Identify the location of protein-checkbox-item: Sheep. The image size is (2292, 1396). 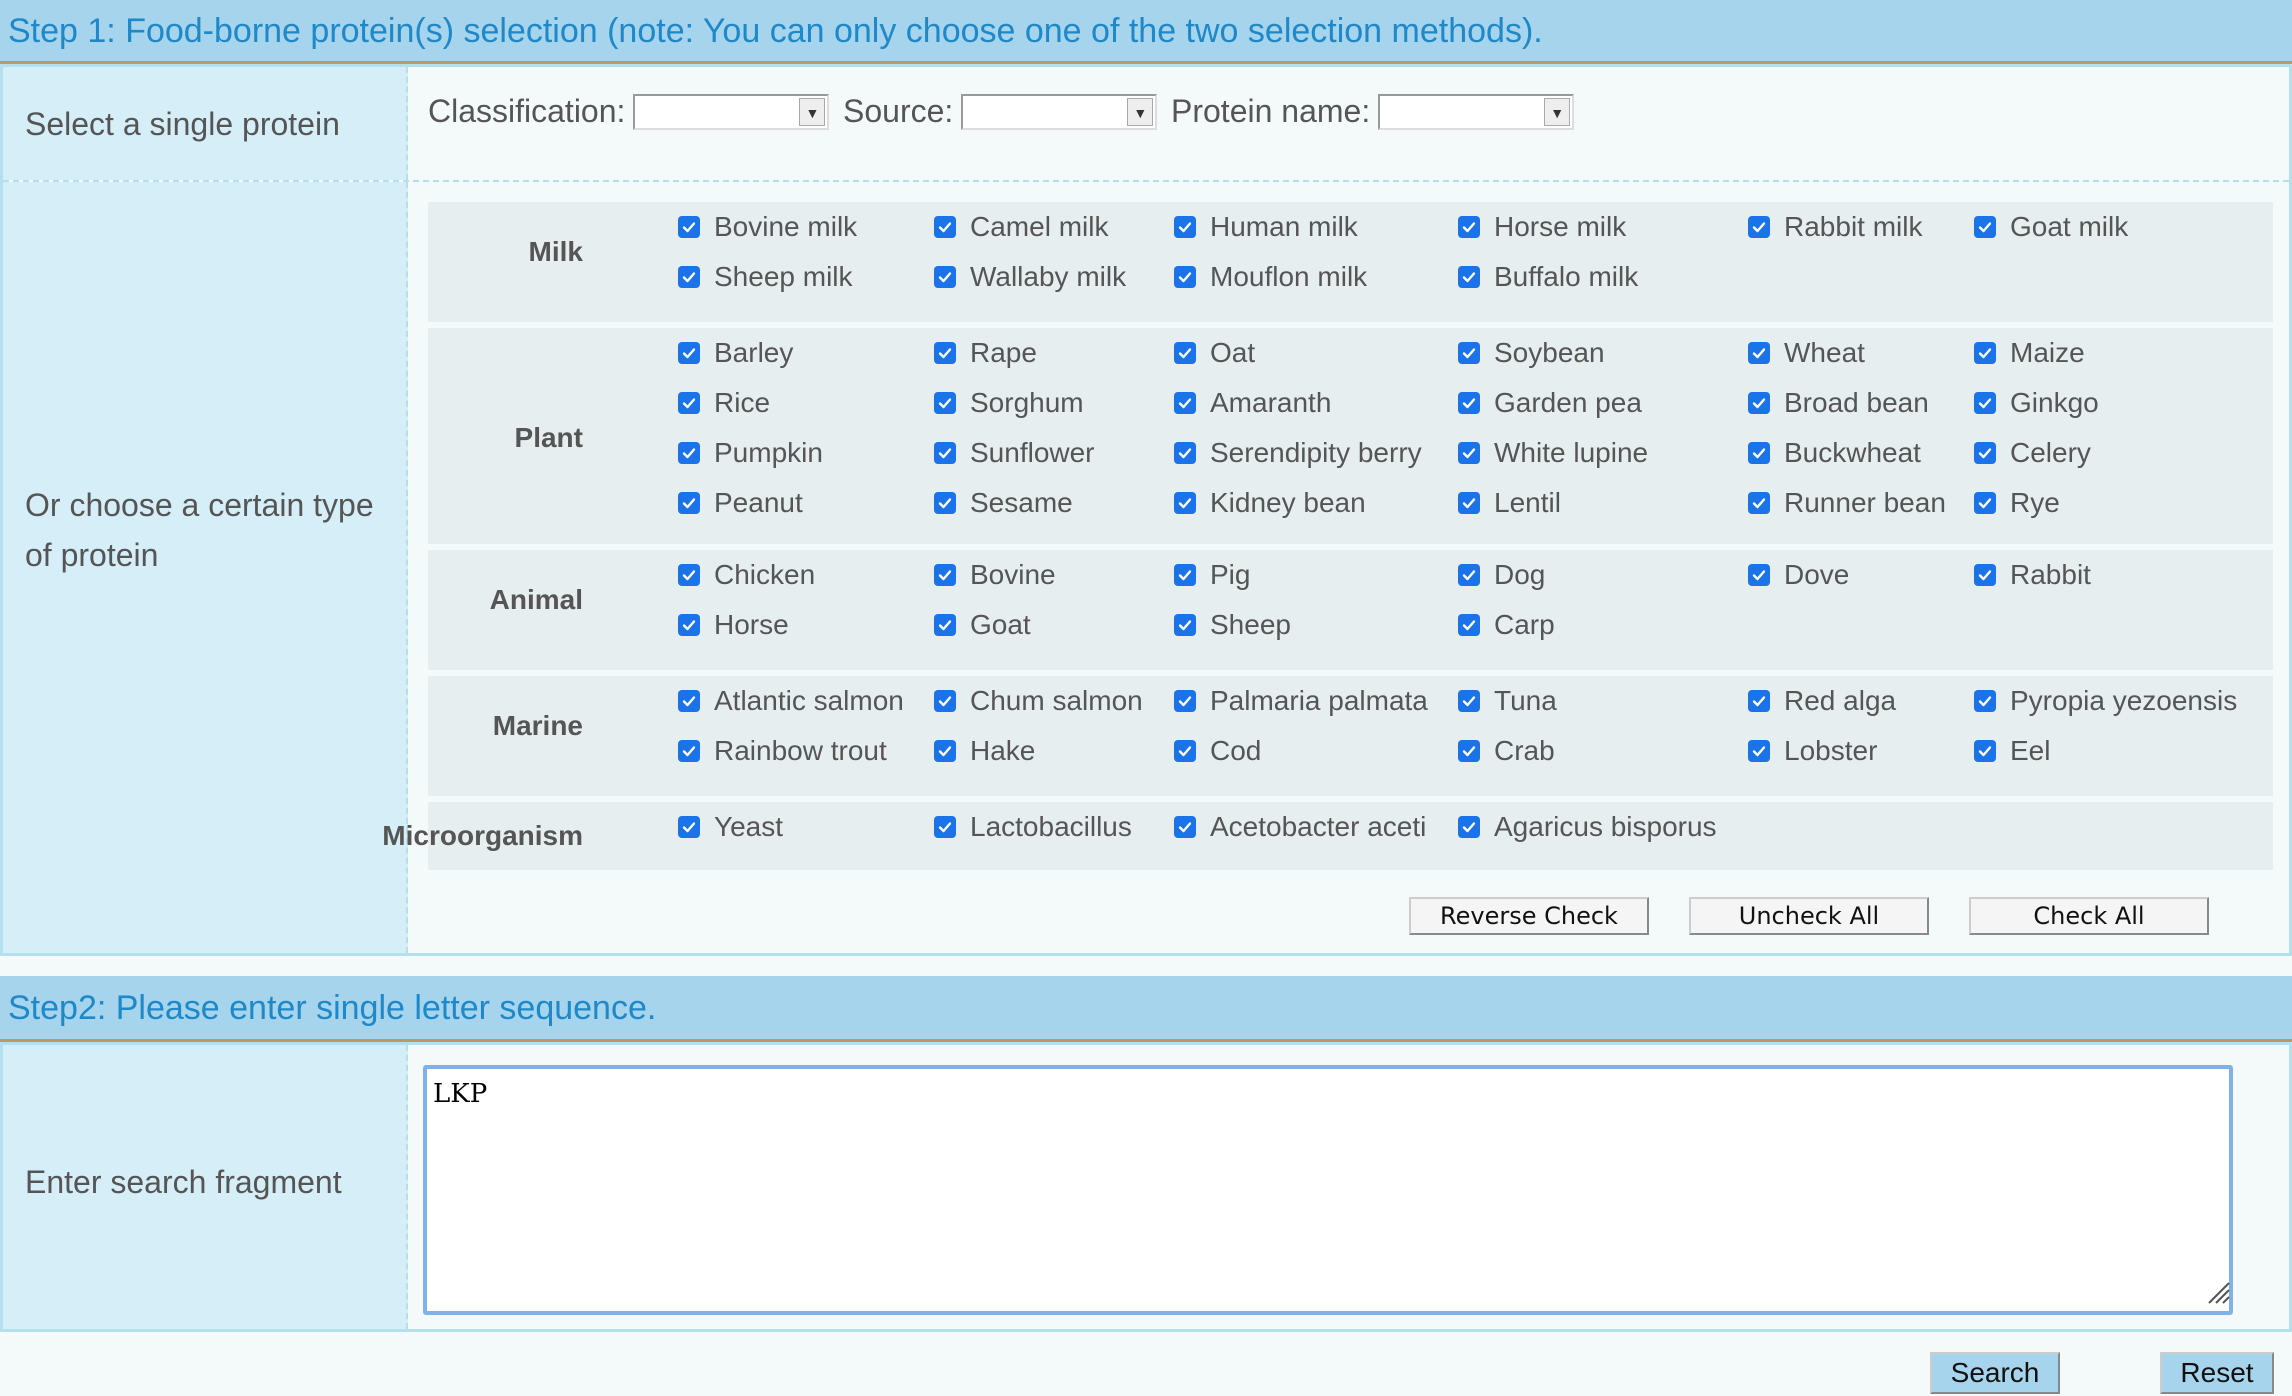
(1232, 625).